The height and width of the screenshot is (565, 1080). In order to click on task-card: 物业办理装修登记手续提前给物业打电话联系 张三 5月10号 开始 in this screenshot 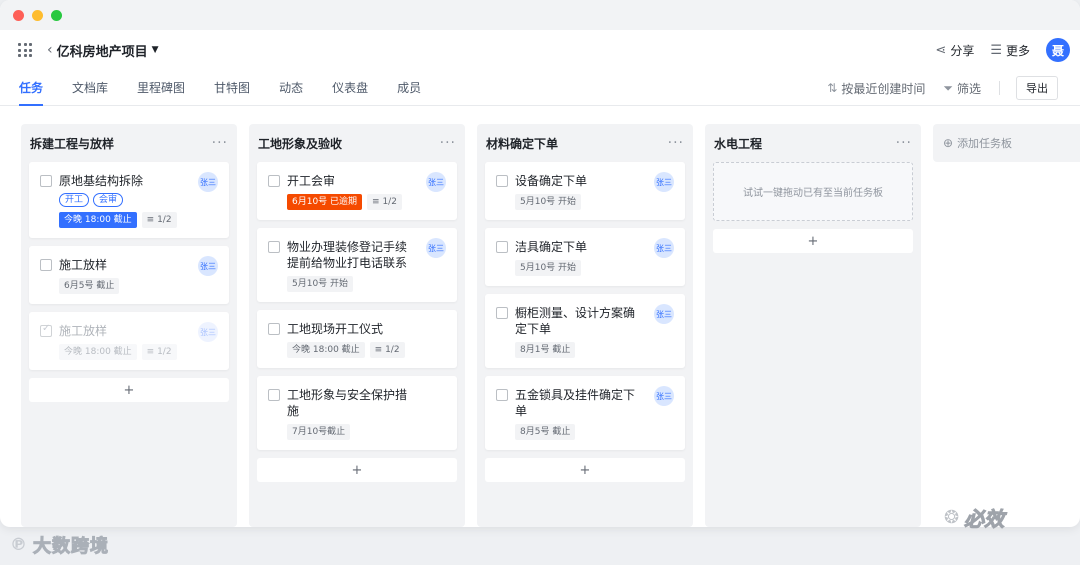, I will do `click(357, 265)`.